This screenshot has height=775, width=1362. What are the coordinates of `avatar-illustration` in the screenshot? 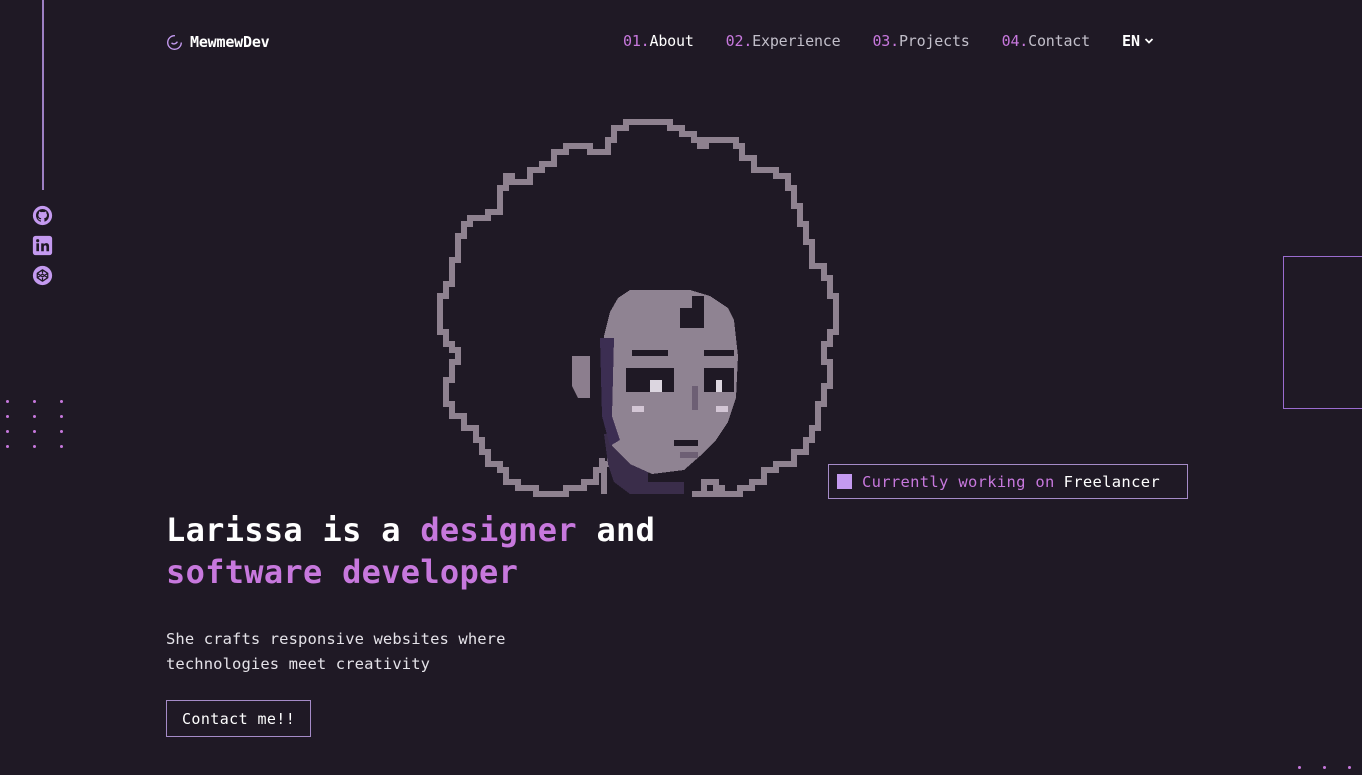 It's located at (638, 308).